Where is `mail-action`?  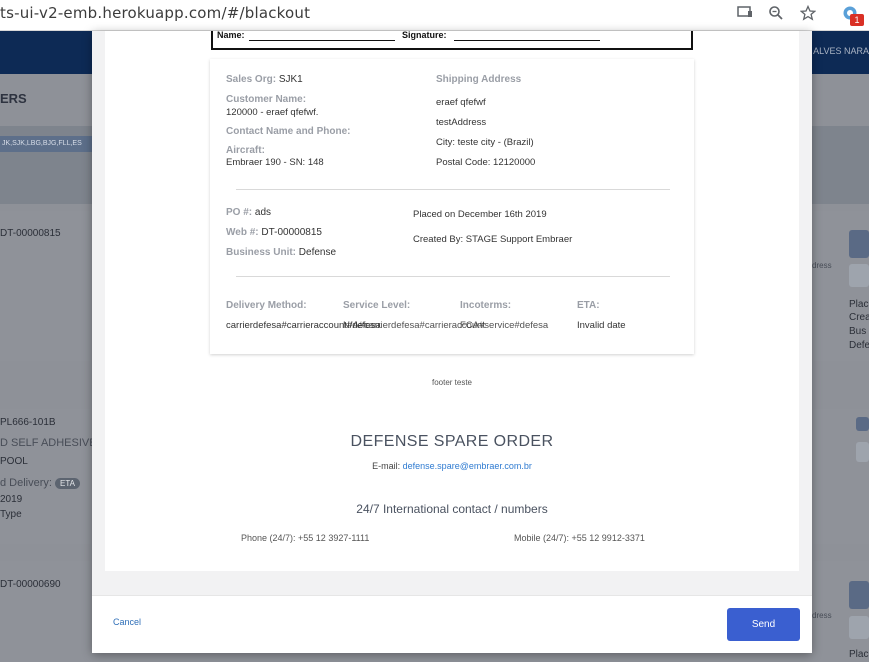
mail-action is located at coordinates (862, 452).